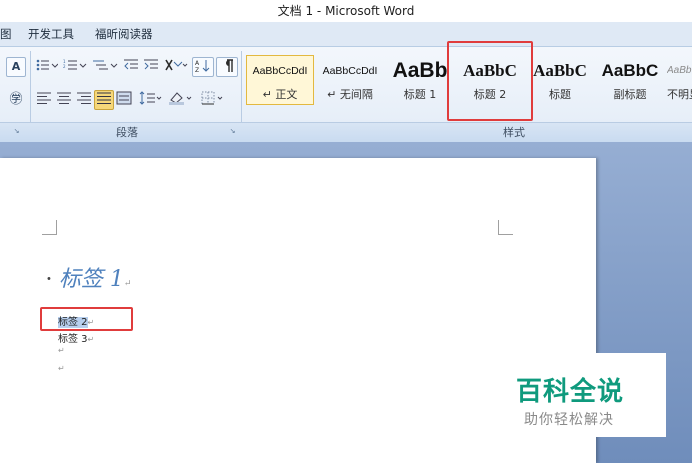 This screenshot has height=463, width=692. I want to click on numbering-icon: 12, so click(75, 67).